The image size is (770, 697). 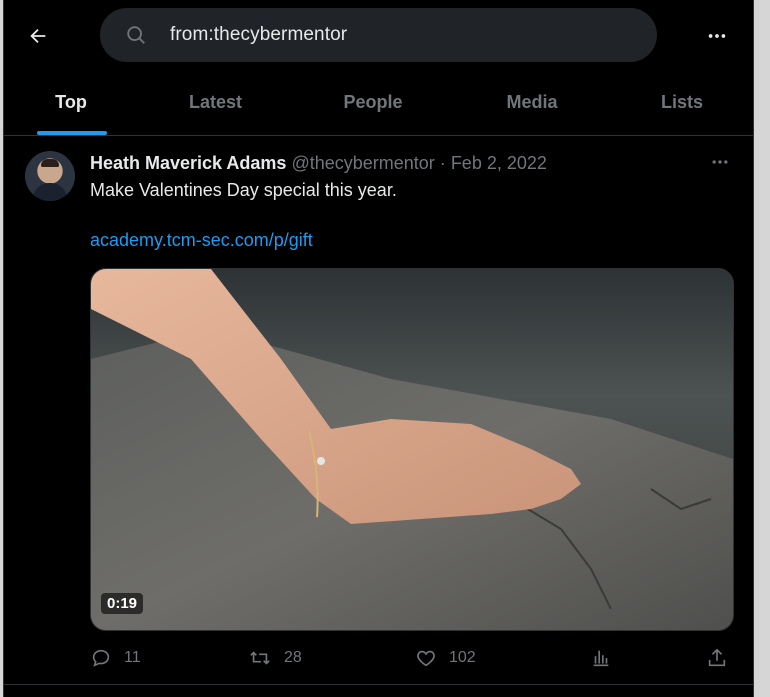 What do you see at coordinates (362, 163) in the screenshot?
I see `author-handle: @thecybermentor` at bounding box center [362, 163].